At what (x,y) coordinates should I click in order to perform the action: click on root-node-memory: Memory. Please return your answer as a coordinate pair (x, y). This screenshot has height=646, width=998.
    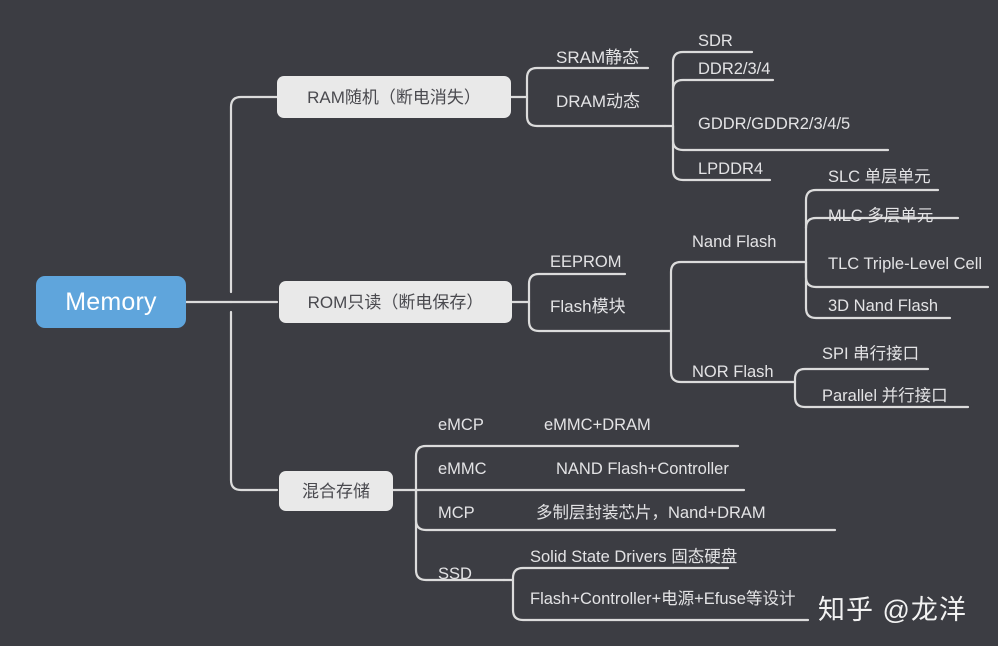
    Looking at the image, I should click on (111, 302).